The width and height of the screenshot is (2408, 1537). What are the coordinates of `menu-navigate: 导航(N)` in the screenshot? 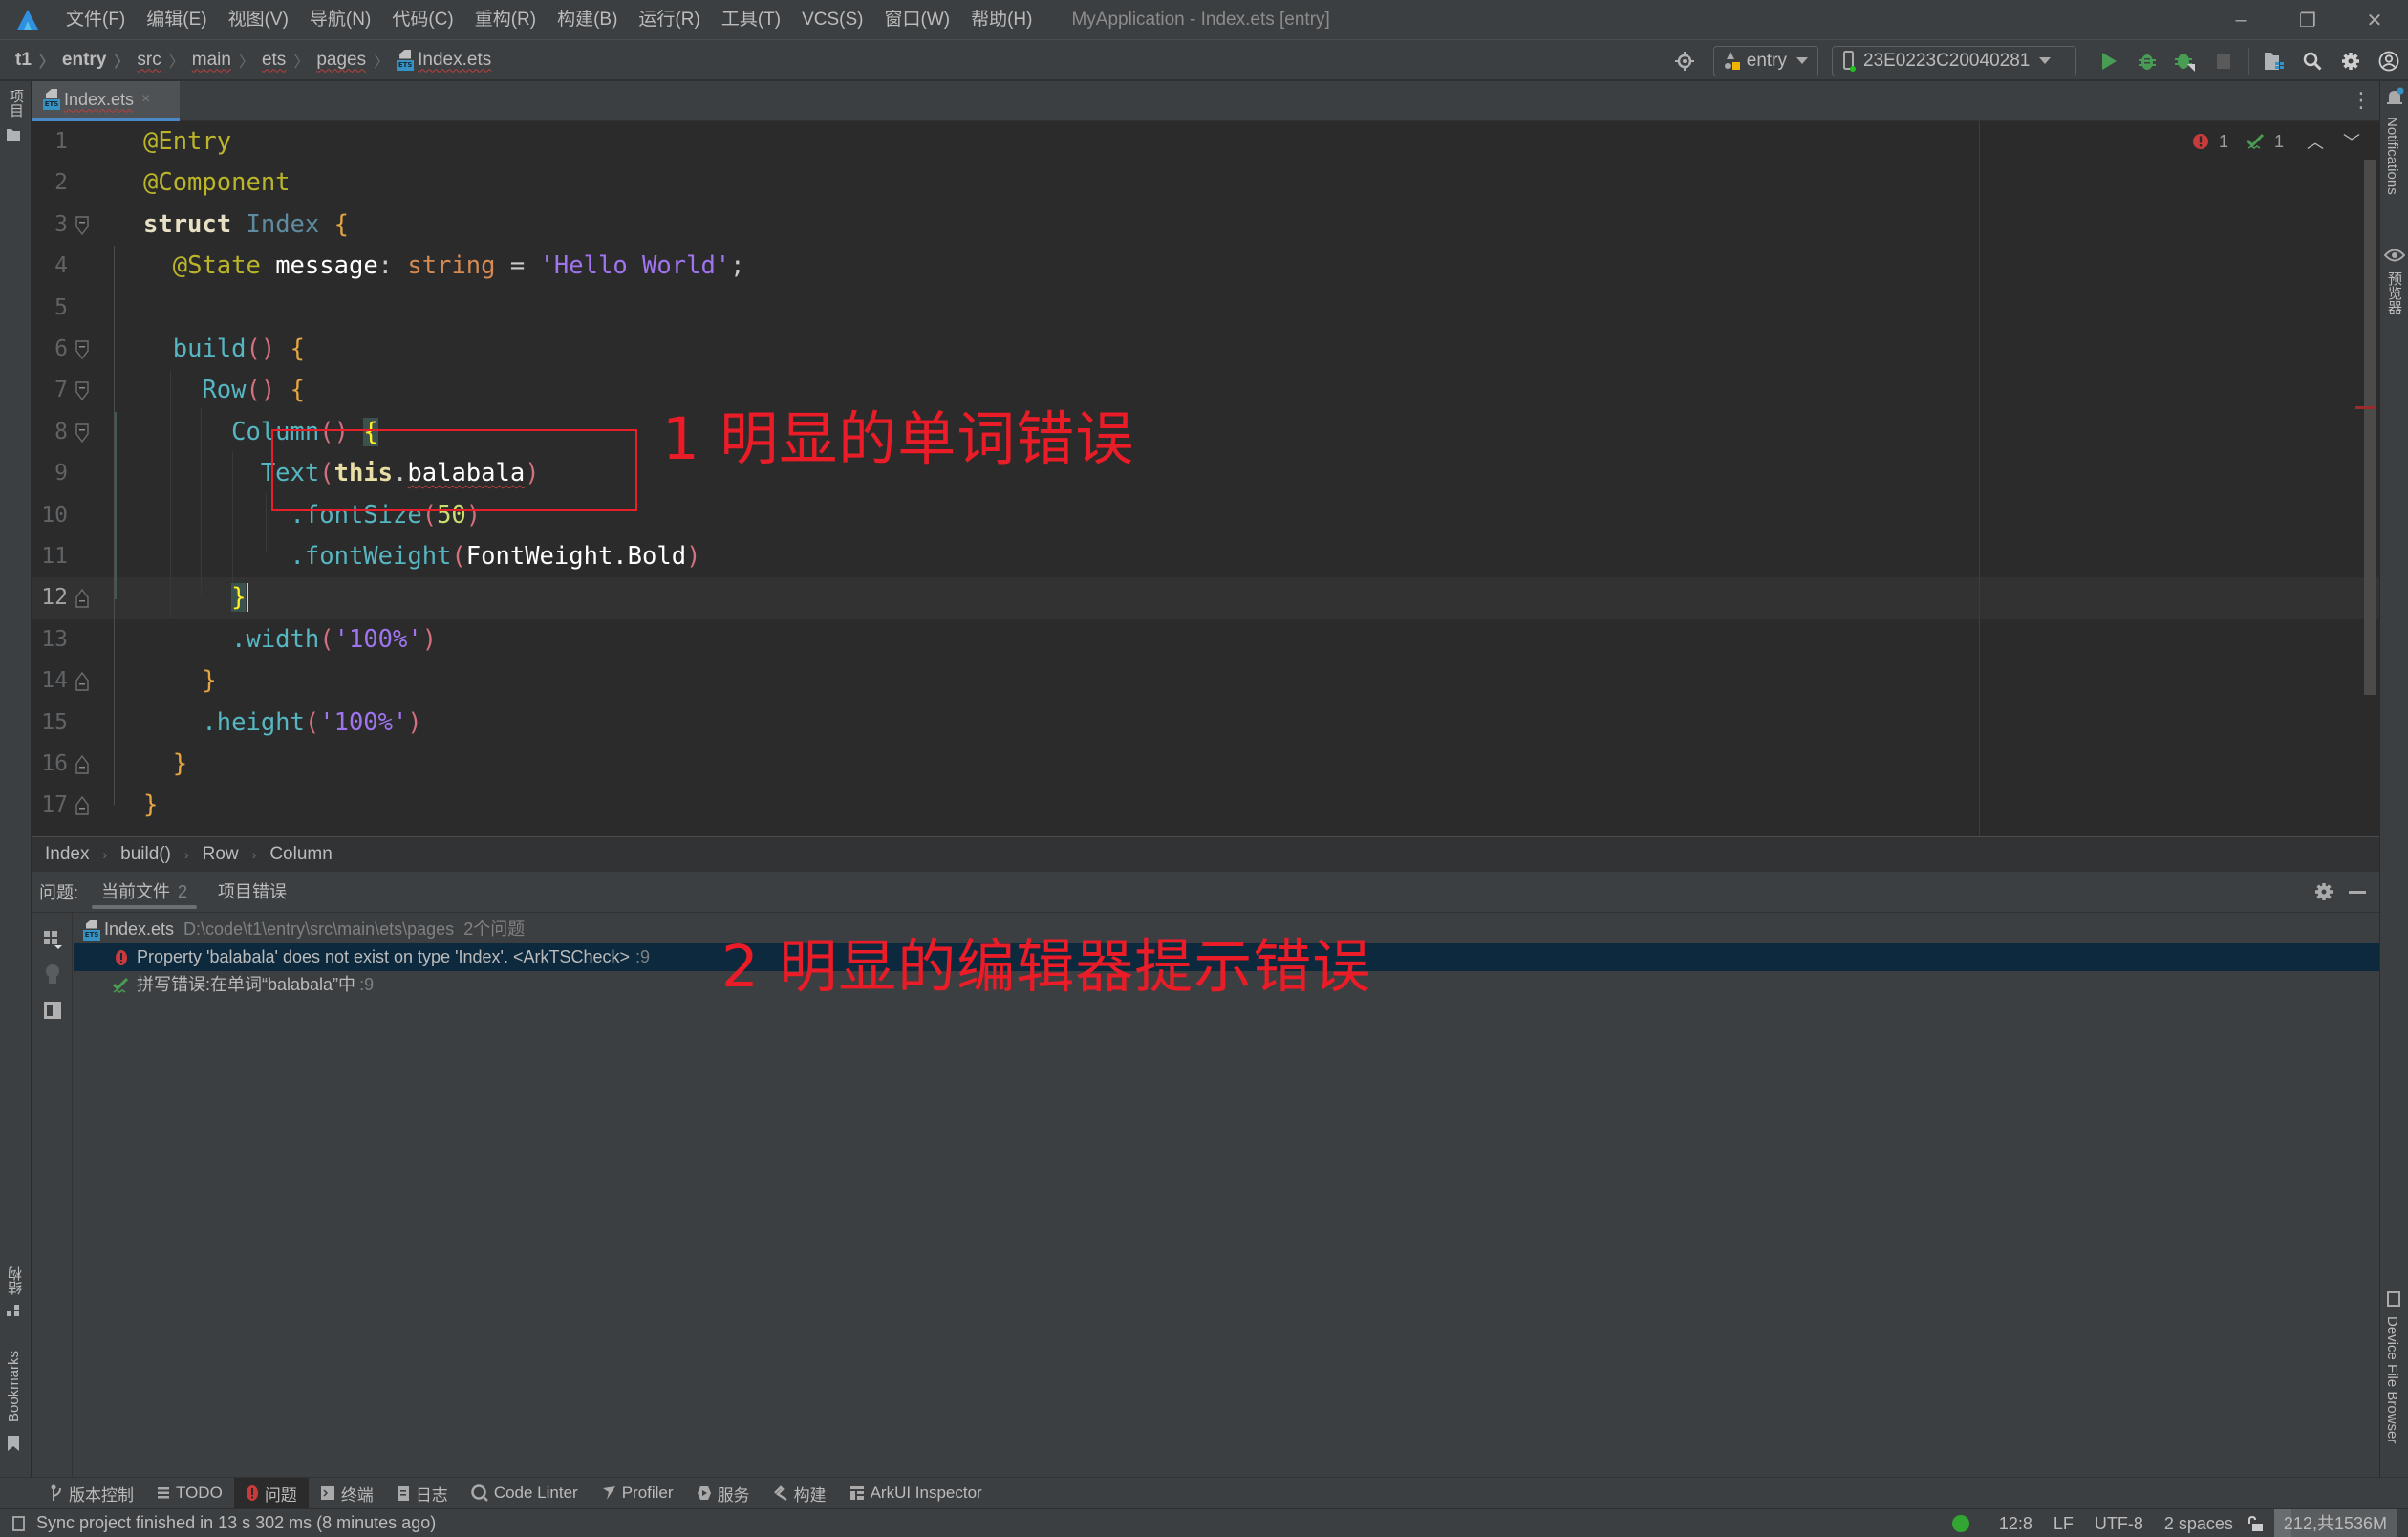 It's located at (340, 20).